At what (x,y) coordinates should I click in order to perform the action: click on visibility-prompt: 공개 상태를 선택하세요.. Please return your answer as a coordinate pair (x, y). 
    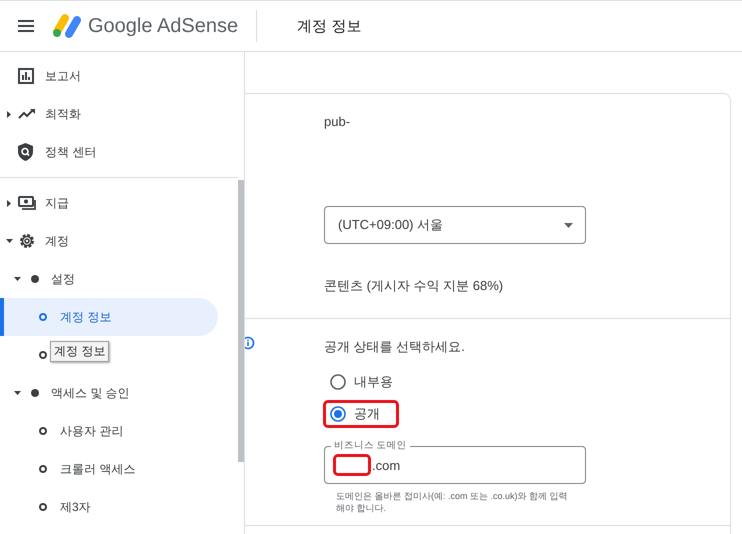
    Looking at the image, I should click on (394, 347).